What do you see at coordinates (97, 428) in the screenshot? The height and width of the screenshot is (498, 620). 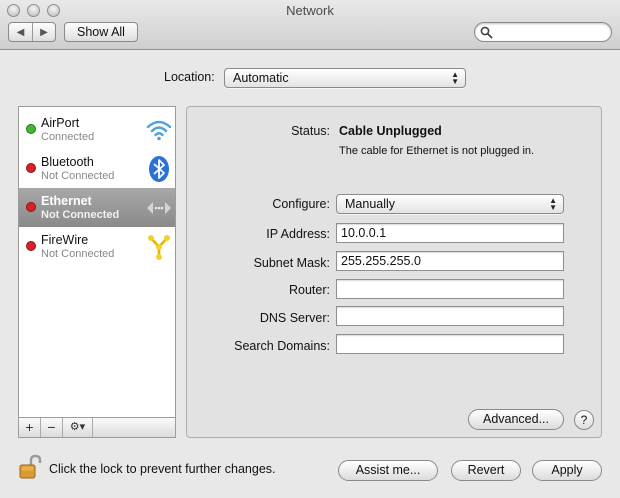 I see `service-list-toolbar: + − ⚙▾` at bounding box center [97, 428].